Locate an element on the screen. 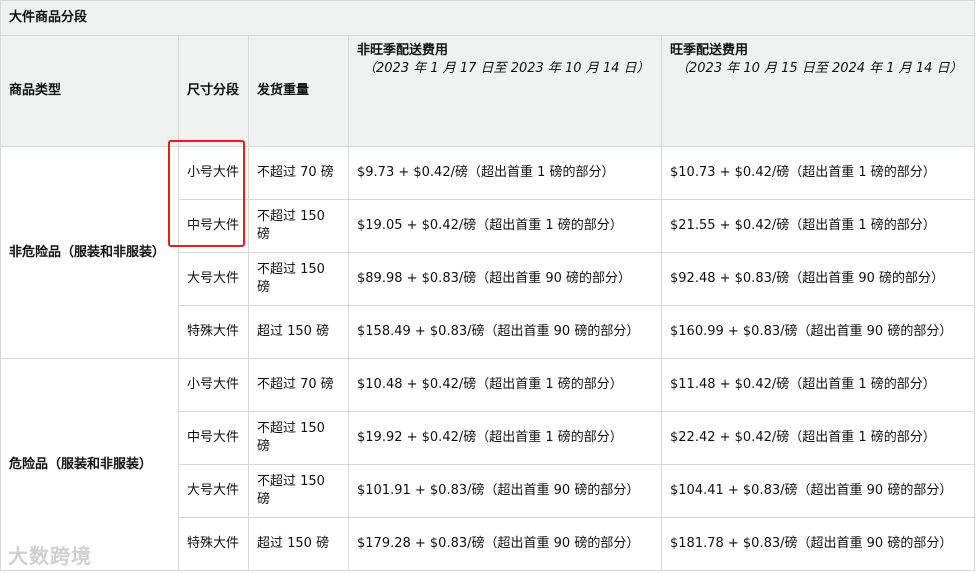 The height and width of the screenshot is (574, 976). header-off-peak-label: 非旺季配送费用 is located at coordinates (403, 50).